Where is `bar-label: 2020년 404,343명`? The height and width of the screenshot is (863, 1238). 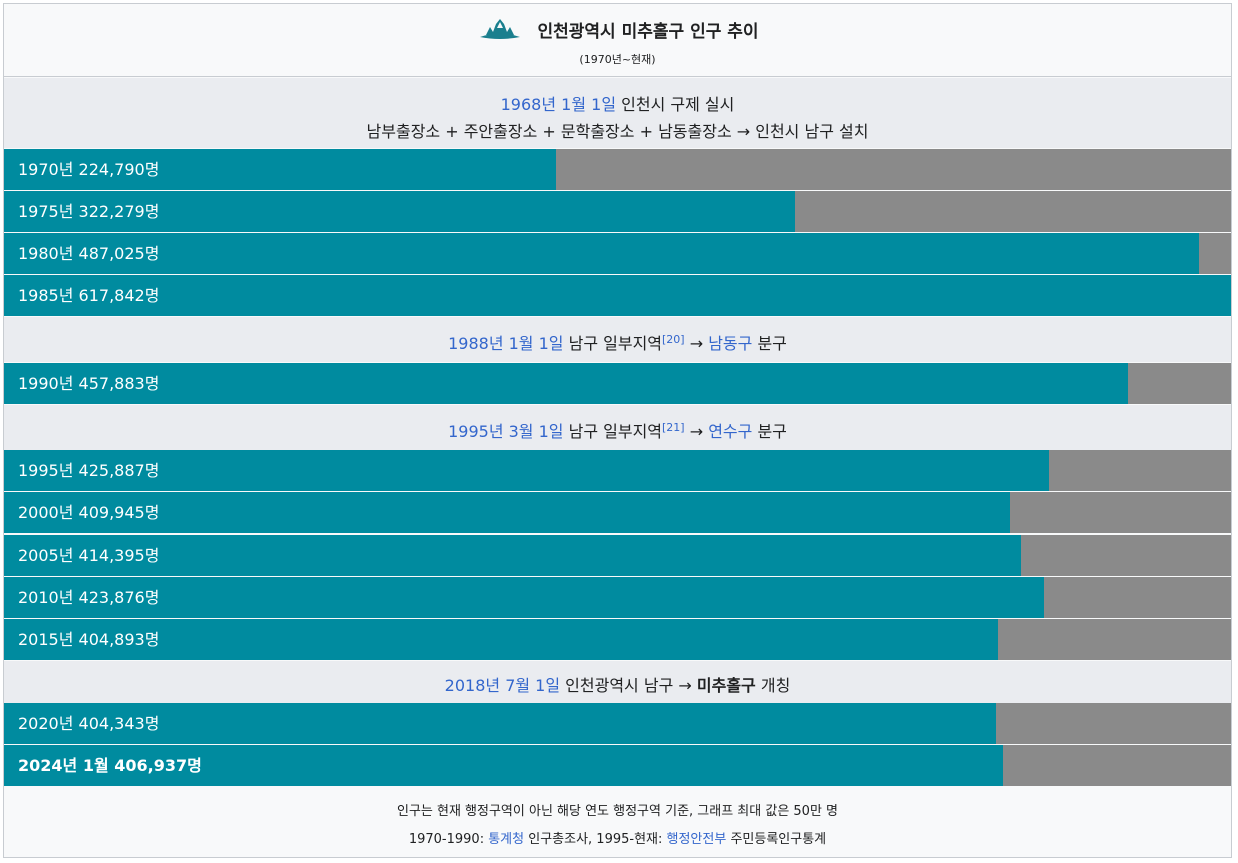 bar-label: 2020년 404,343명 is located at coordinates (89, 723).